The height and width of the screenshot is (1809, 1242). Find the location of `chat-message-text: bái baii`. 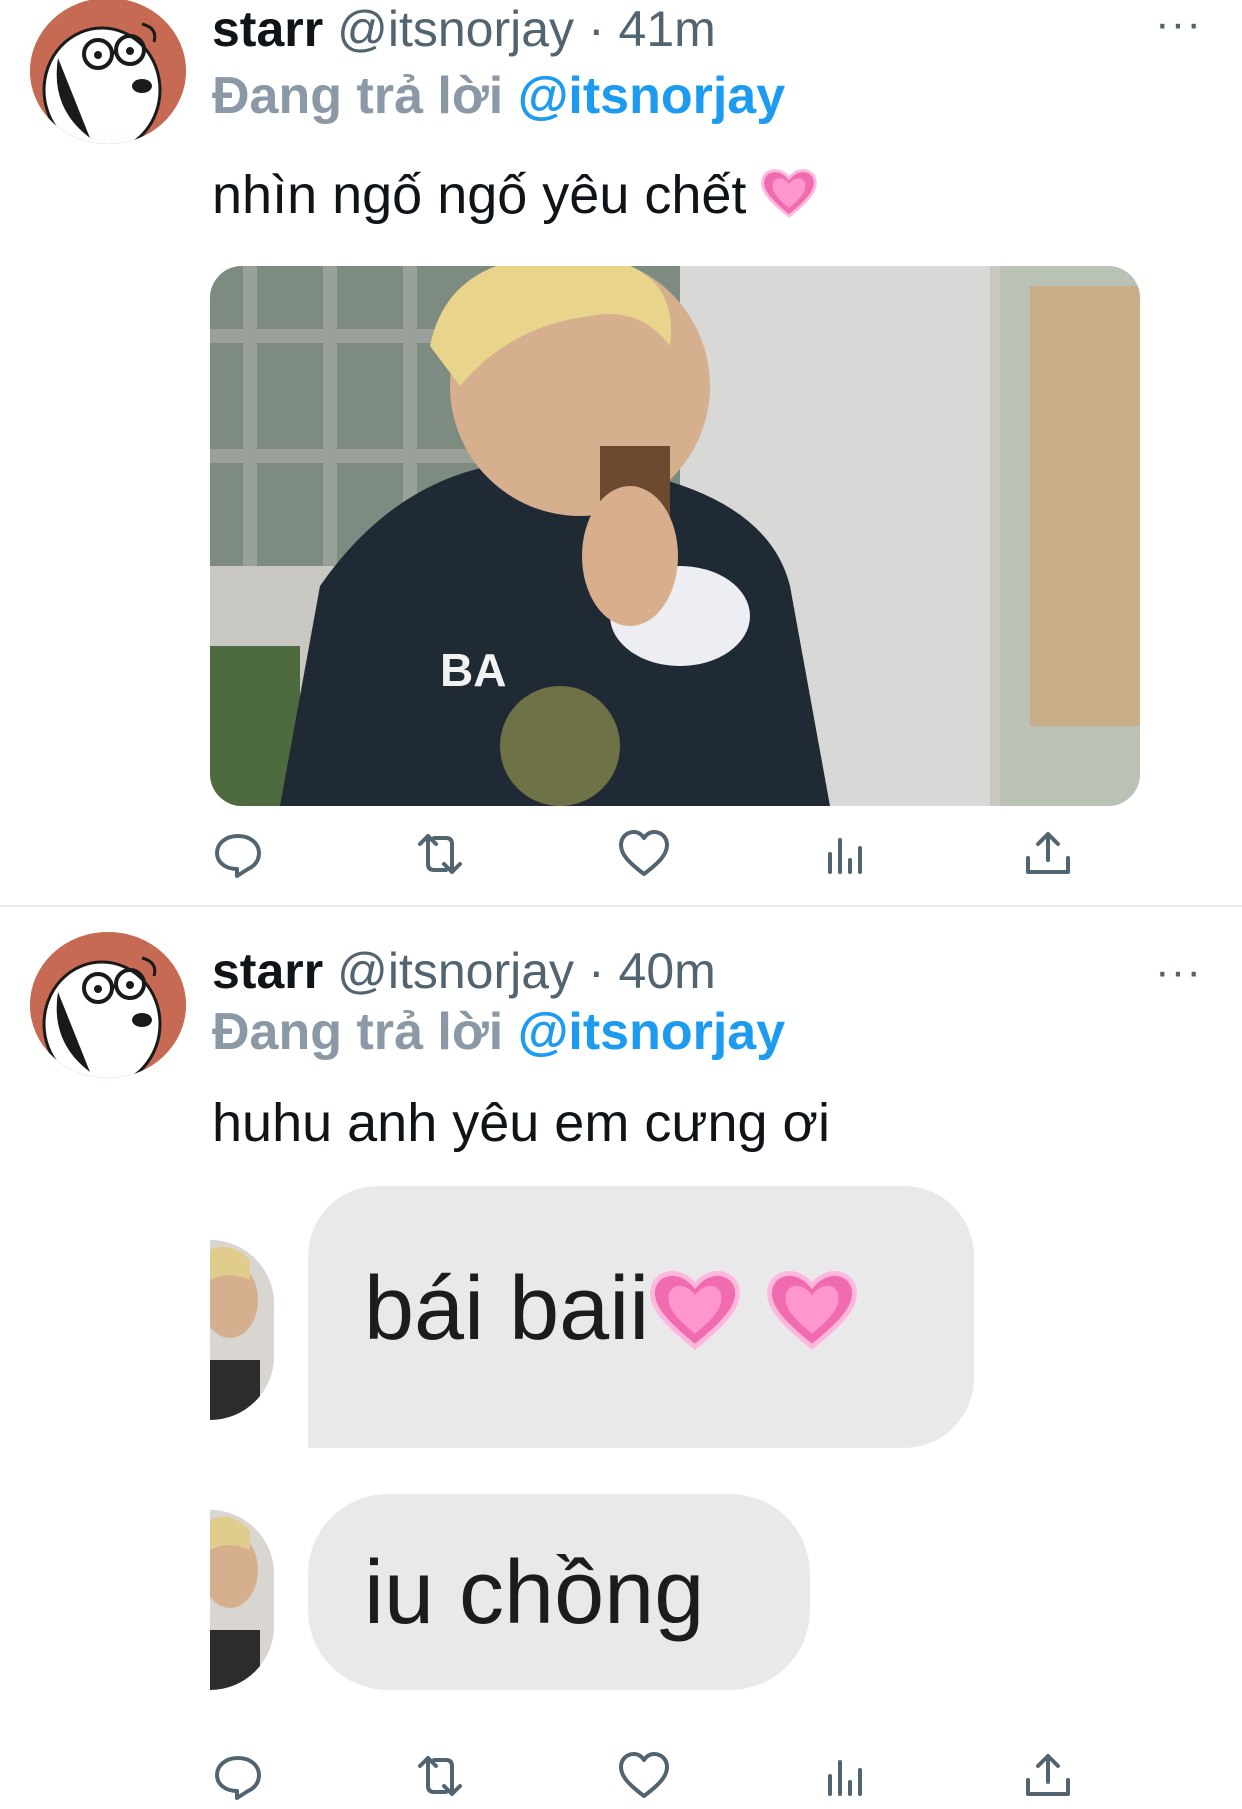

chat-message-text: bái baii is located at coordinates (507, 1309).